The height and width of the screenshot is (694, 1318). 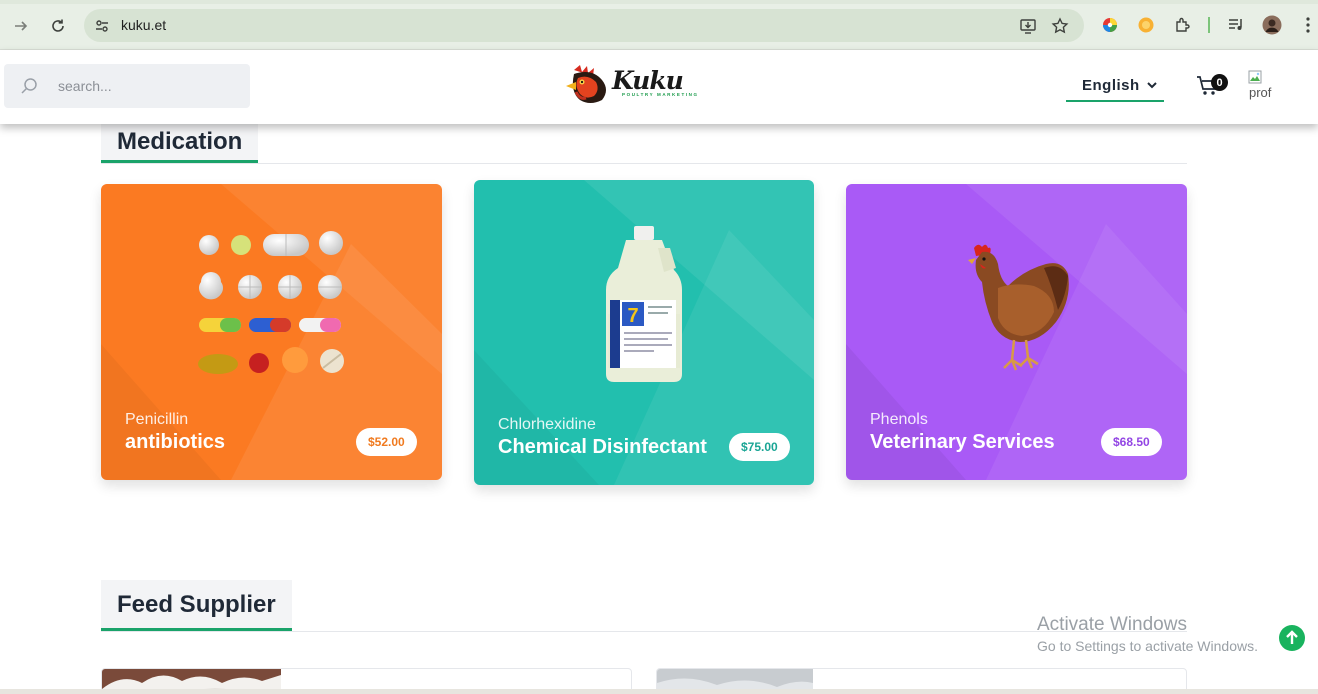 I want to click on watermark-subtitle: Go to Settings to activate Windows., so click(x=1147, y=646).